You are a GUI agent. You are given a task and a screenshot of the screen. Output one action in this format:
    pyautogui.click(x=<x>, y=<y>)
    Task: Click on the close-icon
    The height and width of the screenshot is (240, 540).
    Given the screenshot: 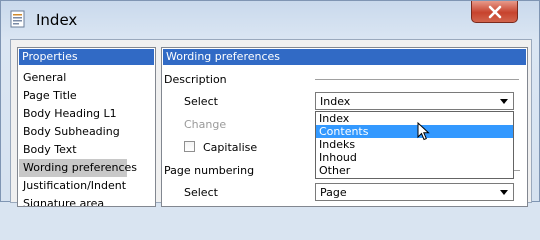 What is the action you would take?
    pyautogui.click(x=495, y=12)
    